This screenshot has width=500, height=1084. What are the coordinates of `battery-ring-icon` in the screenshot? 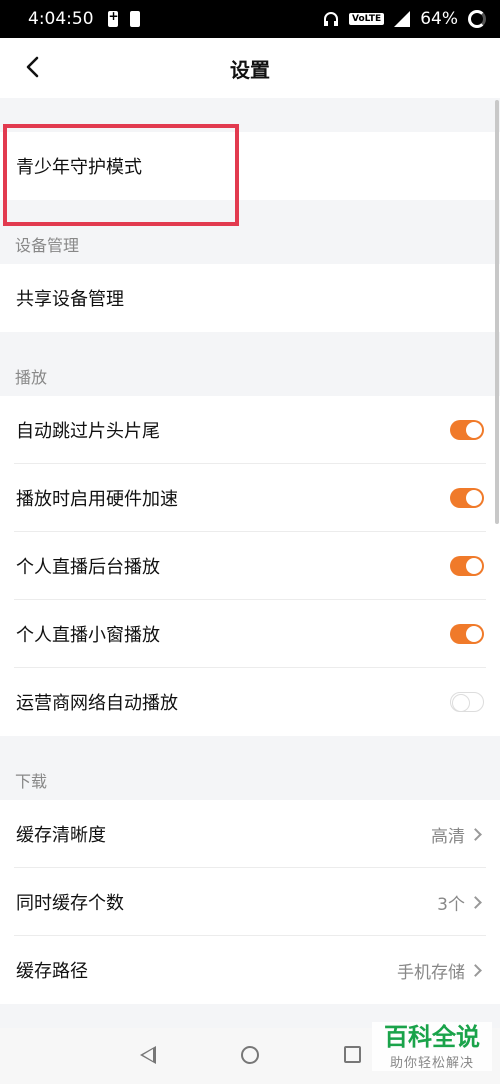 It's located at (477, 19).